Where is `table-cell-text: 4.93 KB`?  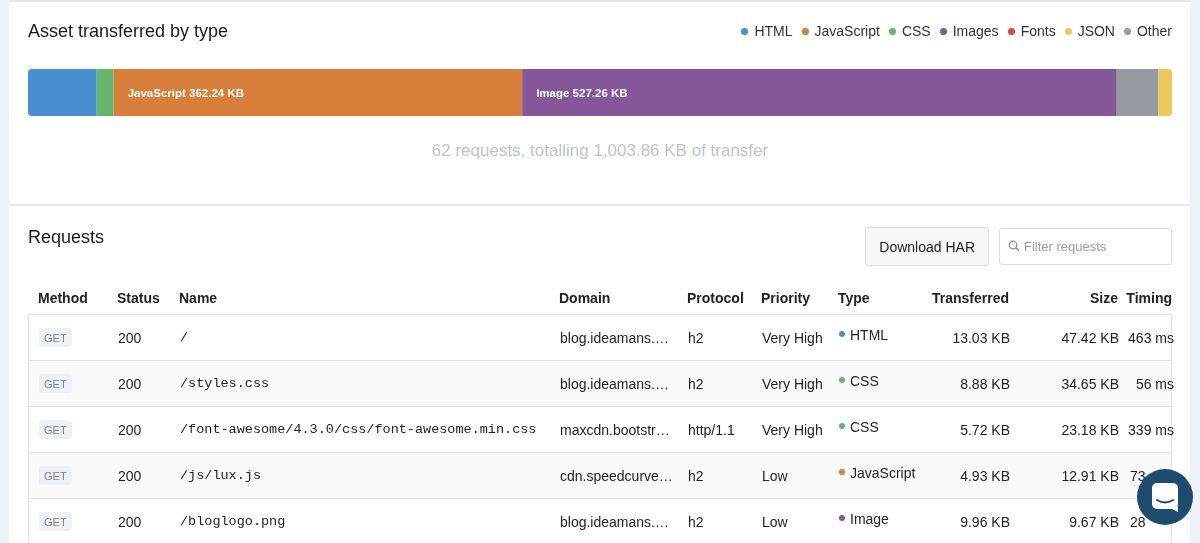 table-cell-text: 4.93 KB is located at coordinates (985, 475).